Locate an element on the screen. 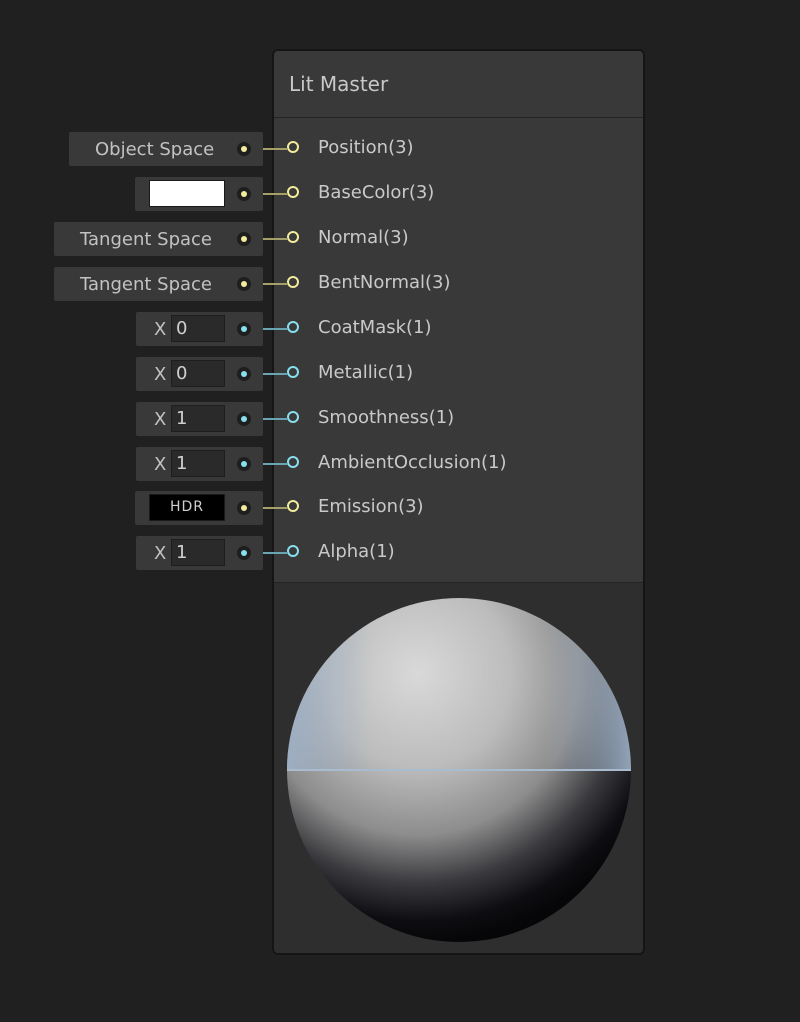  port-label: BentNormal(3) is located at coordinates (384, 282).